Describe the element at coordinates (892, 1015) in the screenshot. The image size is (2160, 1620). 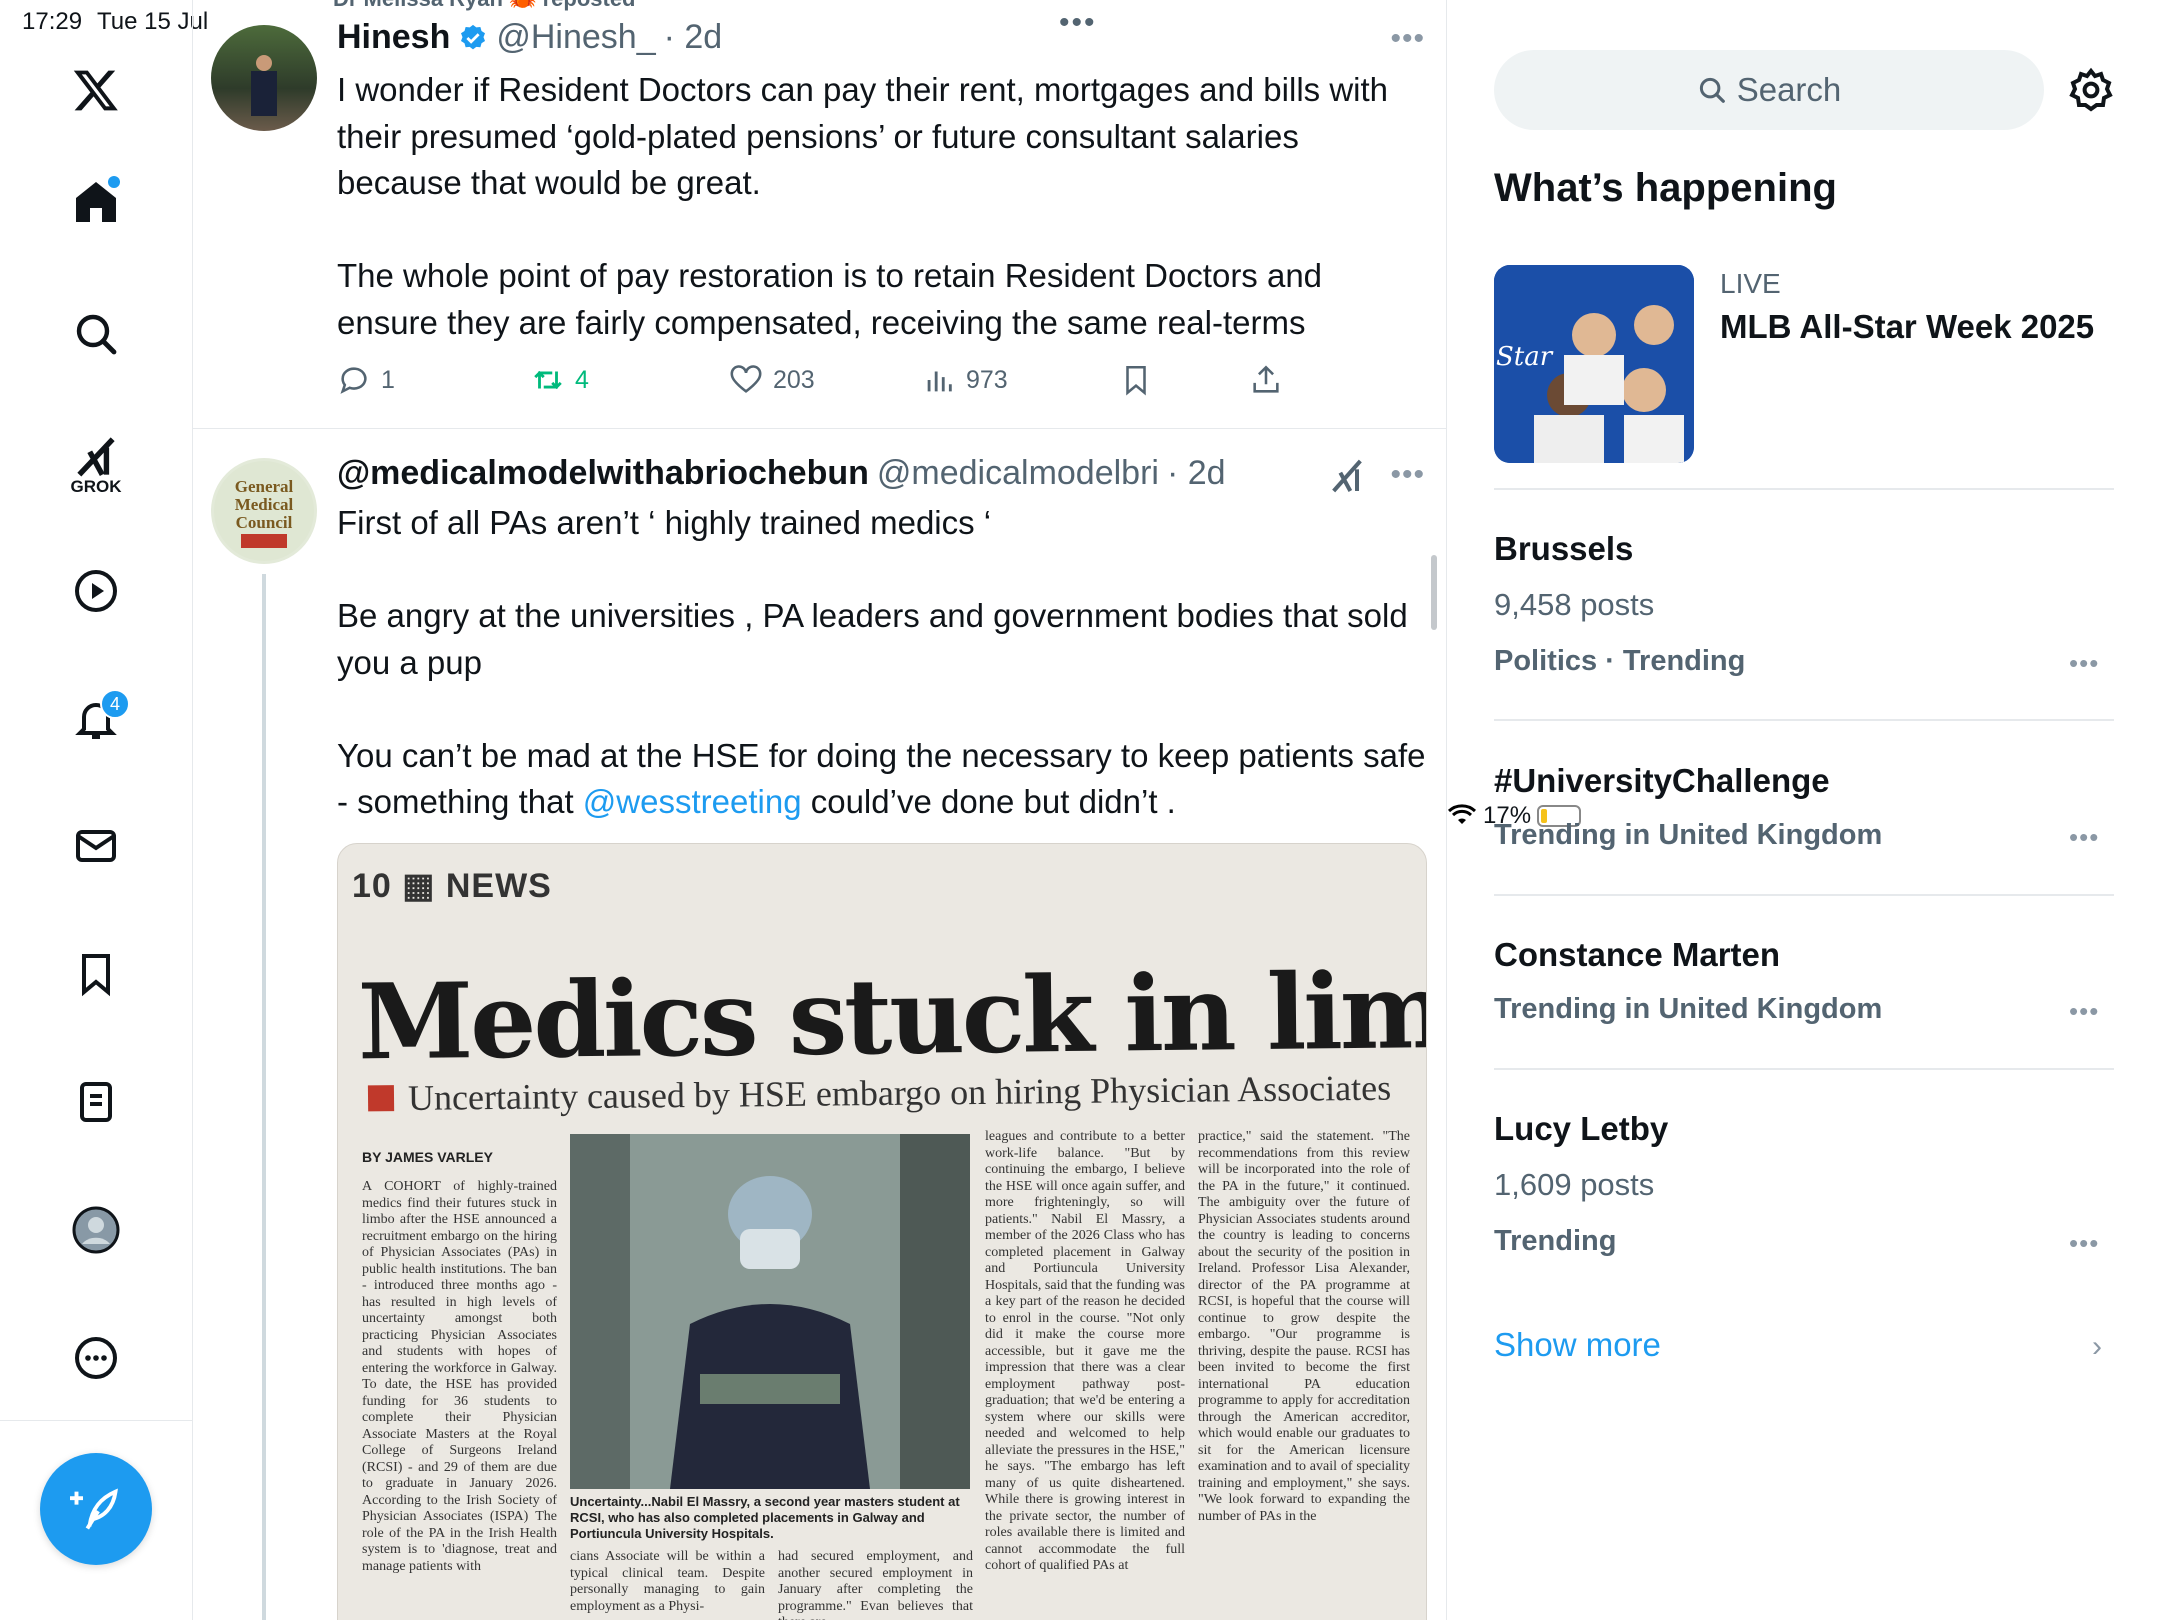
I see `news-headline: Medics stuck in limbo` at that location.